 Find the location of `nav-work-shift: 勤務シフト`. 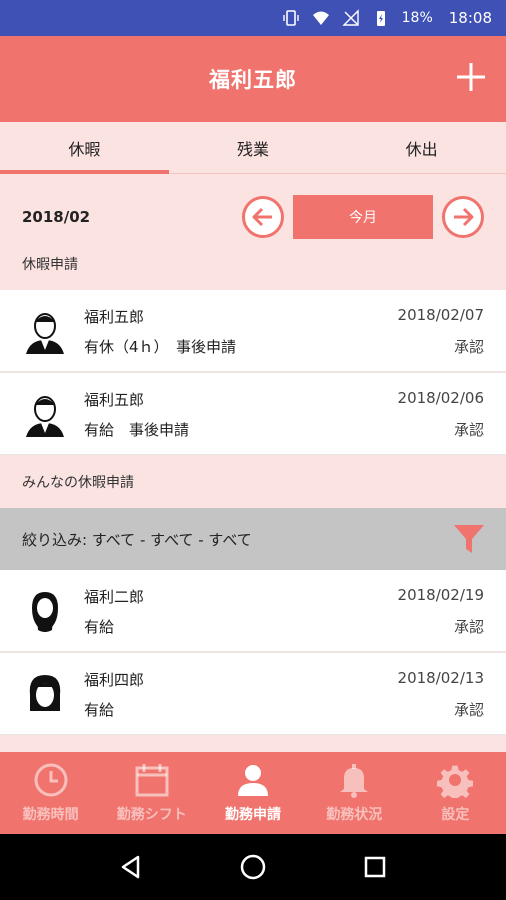

nav-work-shift: 勤務シフト is located at coordinates (151, 793).